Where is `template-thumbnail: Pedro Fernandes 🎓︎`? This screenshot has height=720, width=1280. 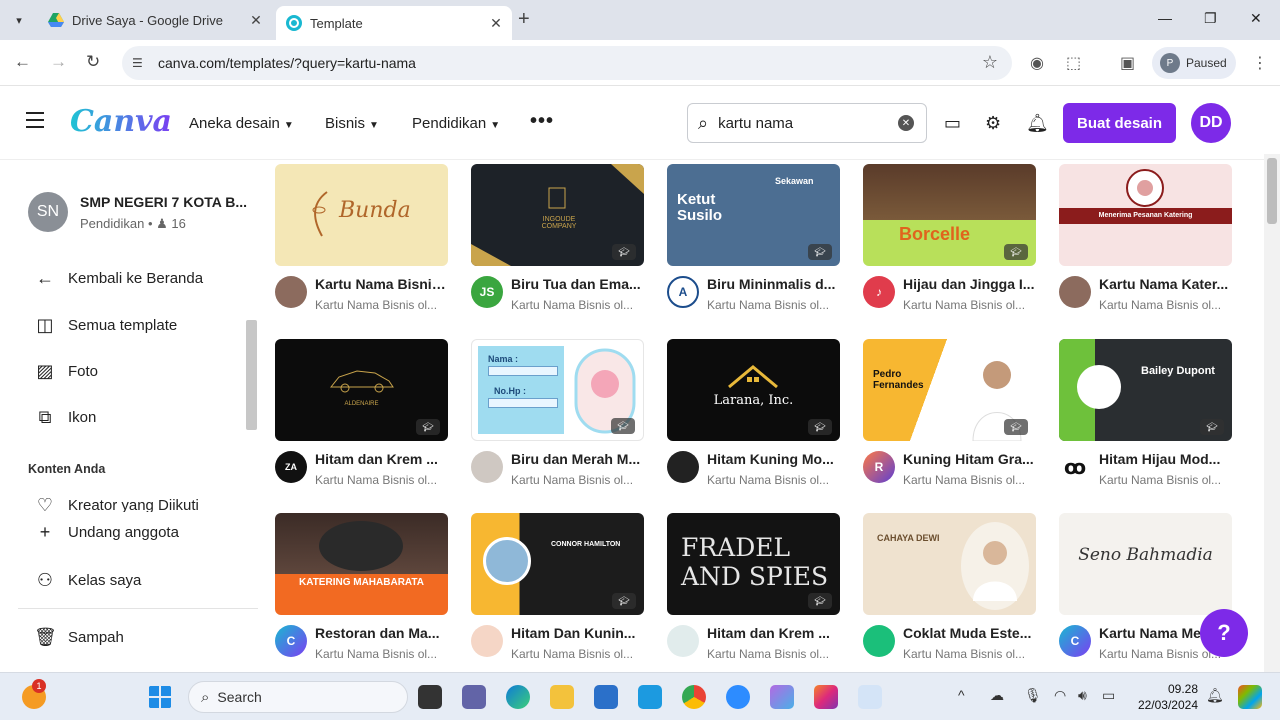 template-thumbnail: Pedro Fernandes 🎓︎ is located at coordinates (949, 390).